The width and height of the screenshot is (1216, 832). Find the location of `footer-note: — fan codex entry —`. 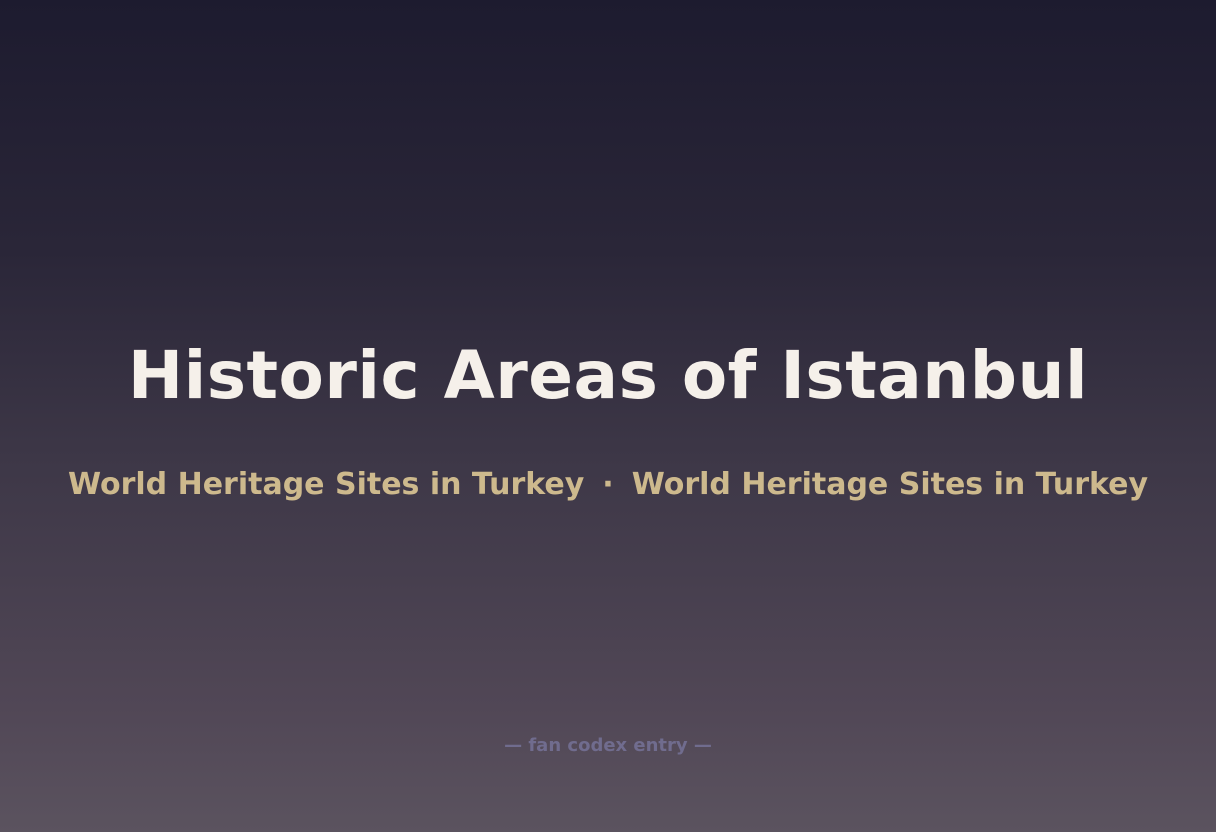

footer-note: — fan codex entry — is located at coordinates (608, 745).